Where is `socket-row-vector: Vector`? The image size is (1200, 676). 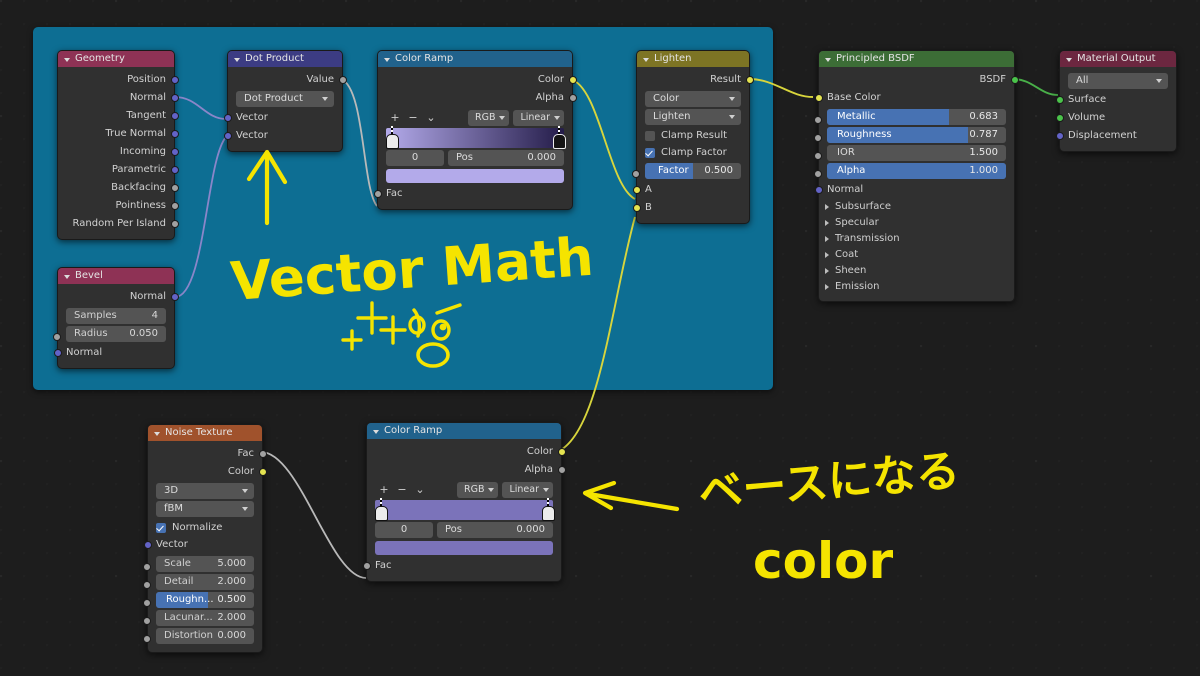
socket-row-vector: Vector is located at coordinates (202, 545).